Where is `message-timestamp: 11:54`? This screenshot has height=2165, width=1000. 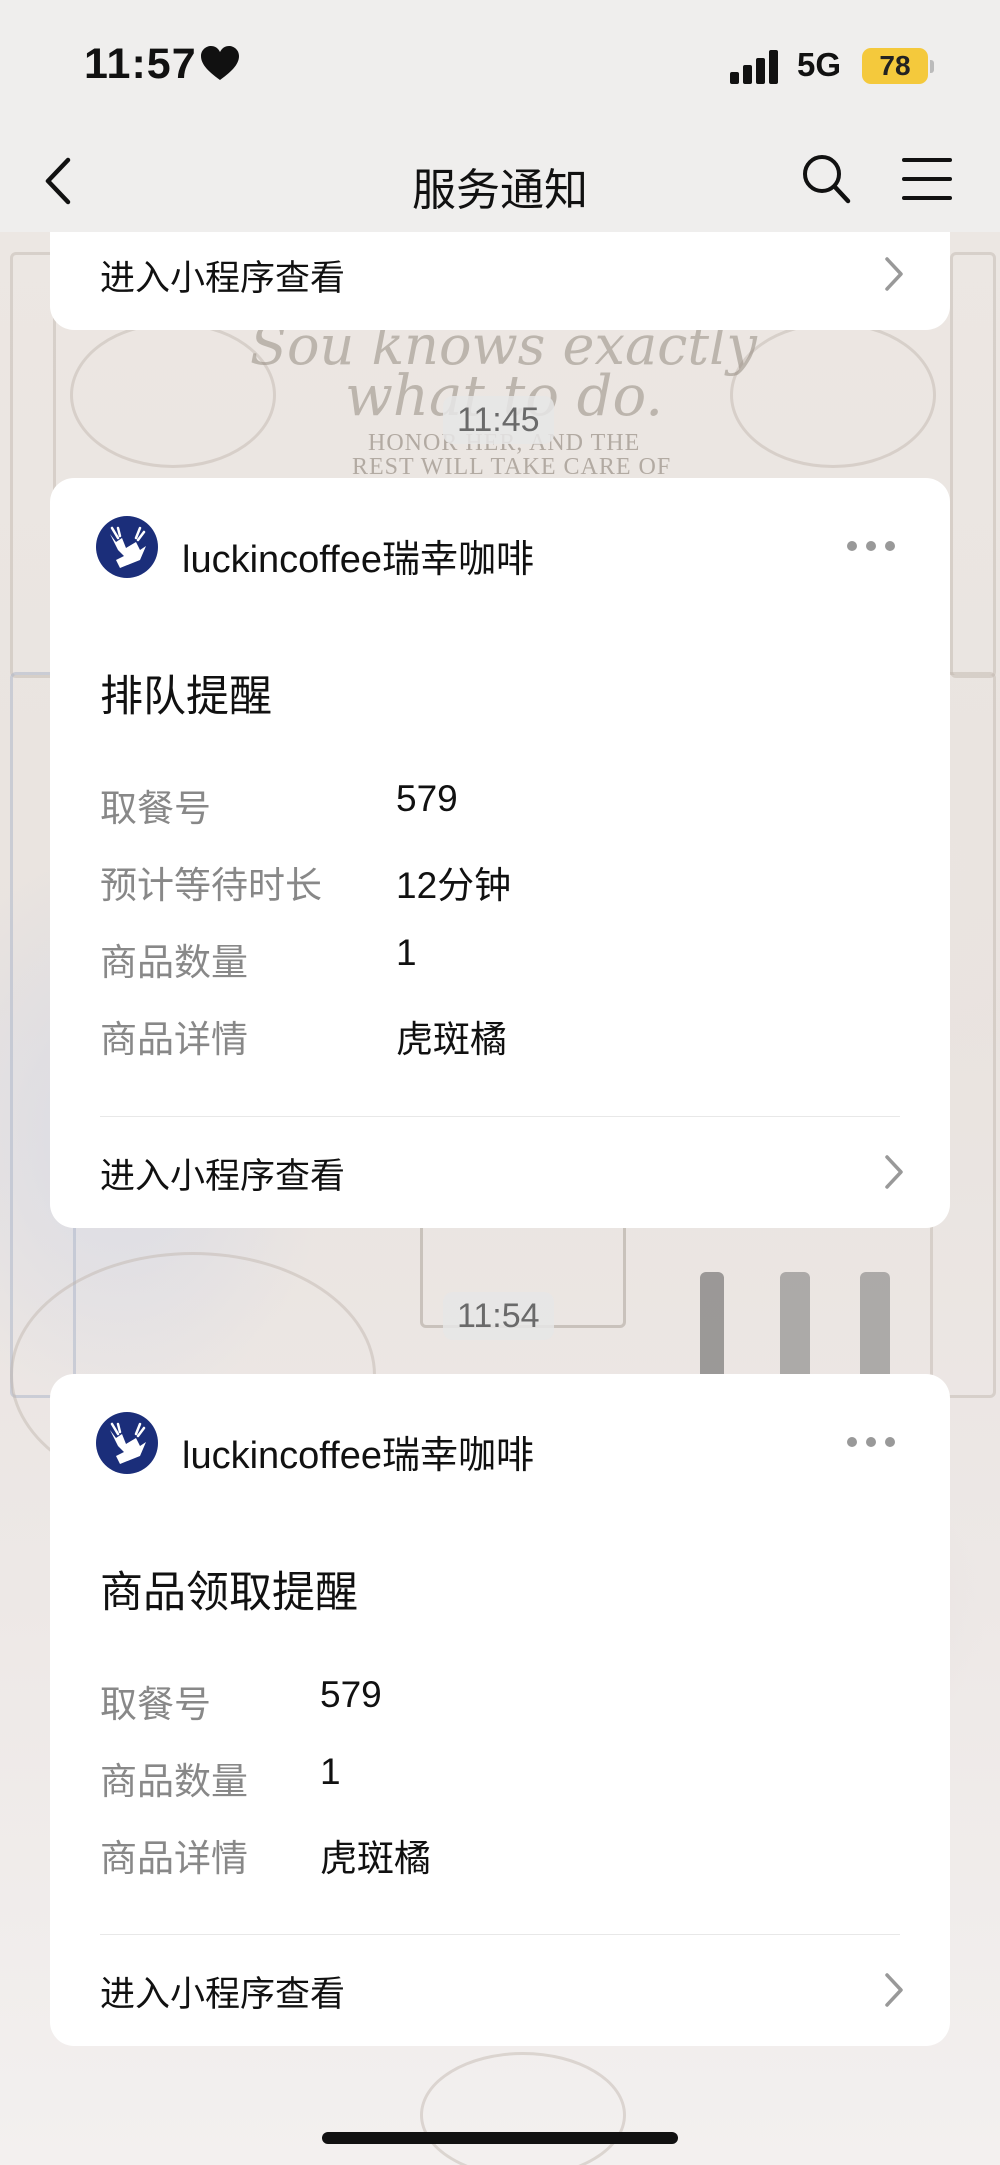 message-timestamp: 11:54 is located at coordinates (498, 1316).